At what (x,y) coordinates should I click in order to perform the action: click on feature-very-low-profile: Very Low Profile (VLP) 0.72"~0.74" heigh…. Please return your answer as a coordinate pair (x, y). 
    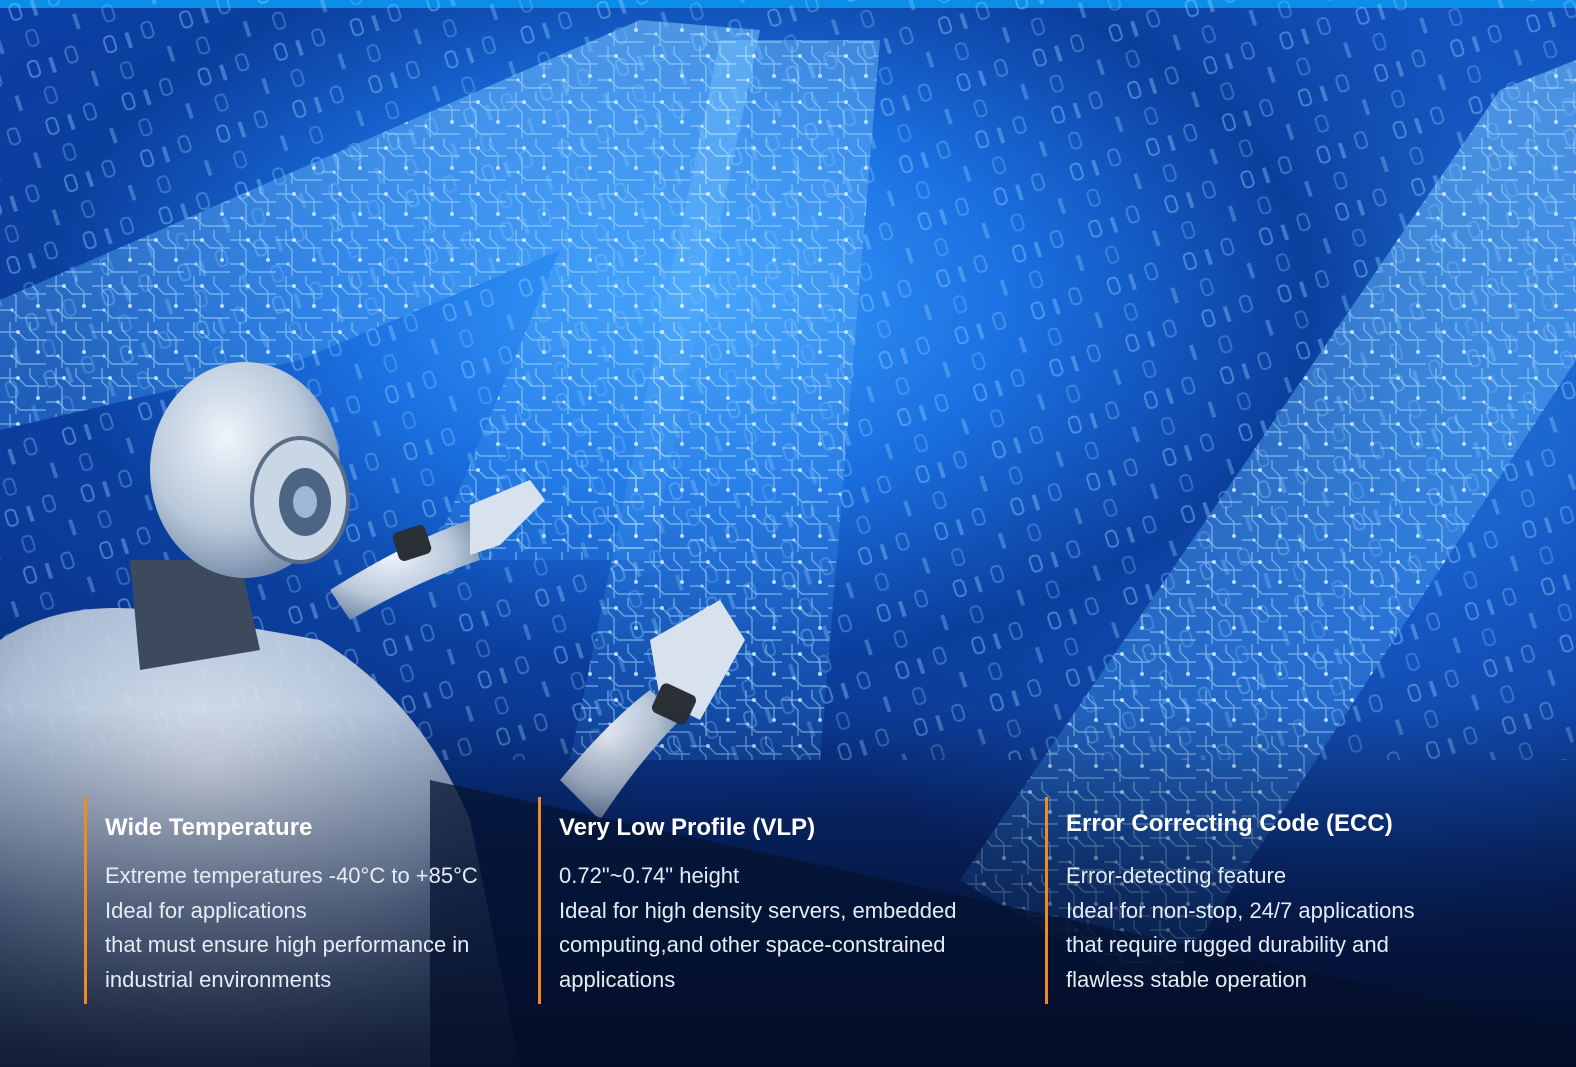
    Looking at the image, I should click on (778, 900).